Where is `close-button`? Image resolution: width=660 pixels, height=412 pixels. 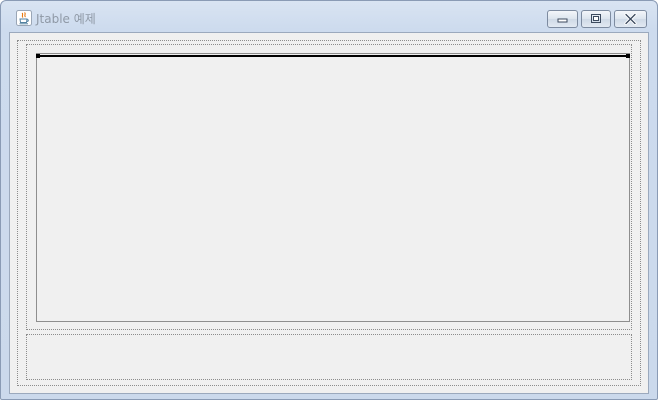 close-button is located at coordinates (630, 19).